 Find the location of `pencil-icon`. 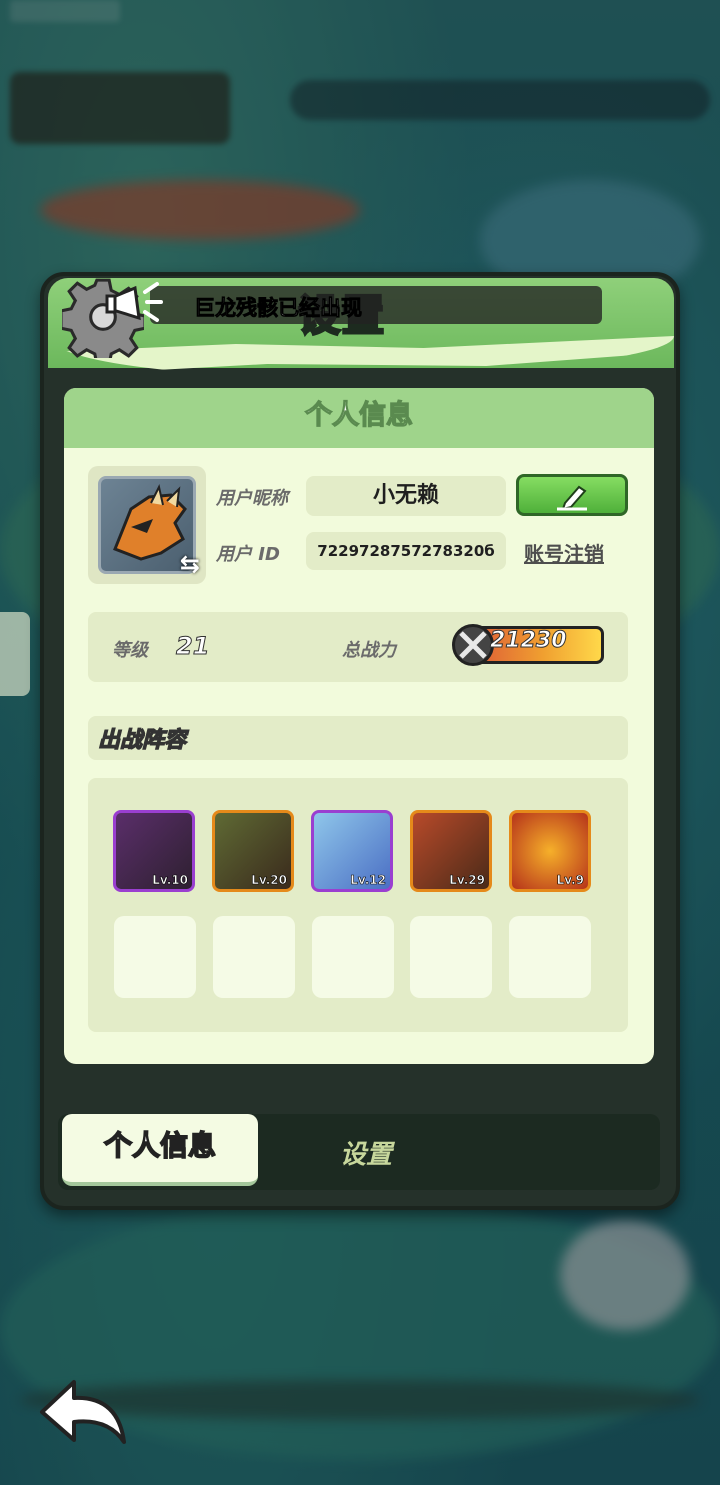

pencil-icon is located at coordinates (572, 498).